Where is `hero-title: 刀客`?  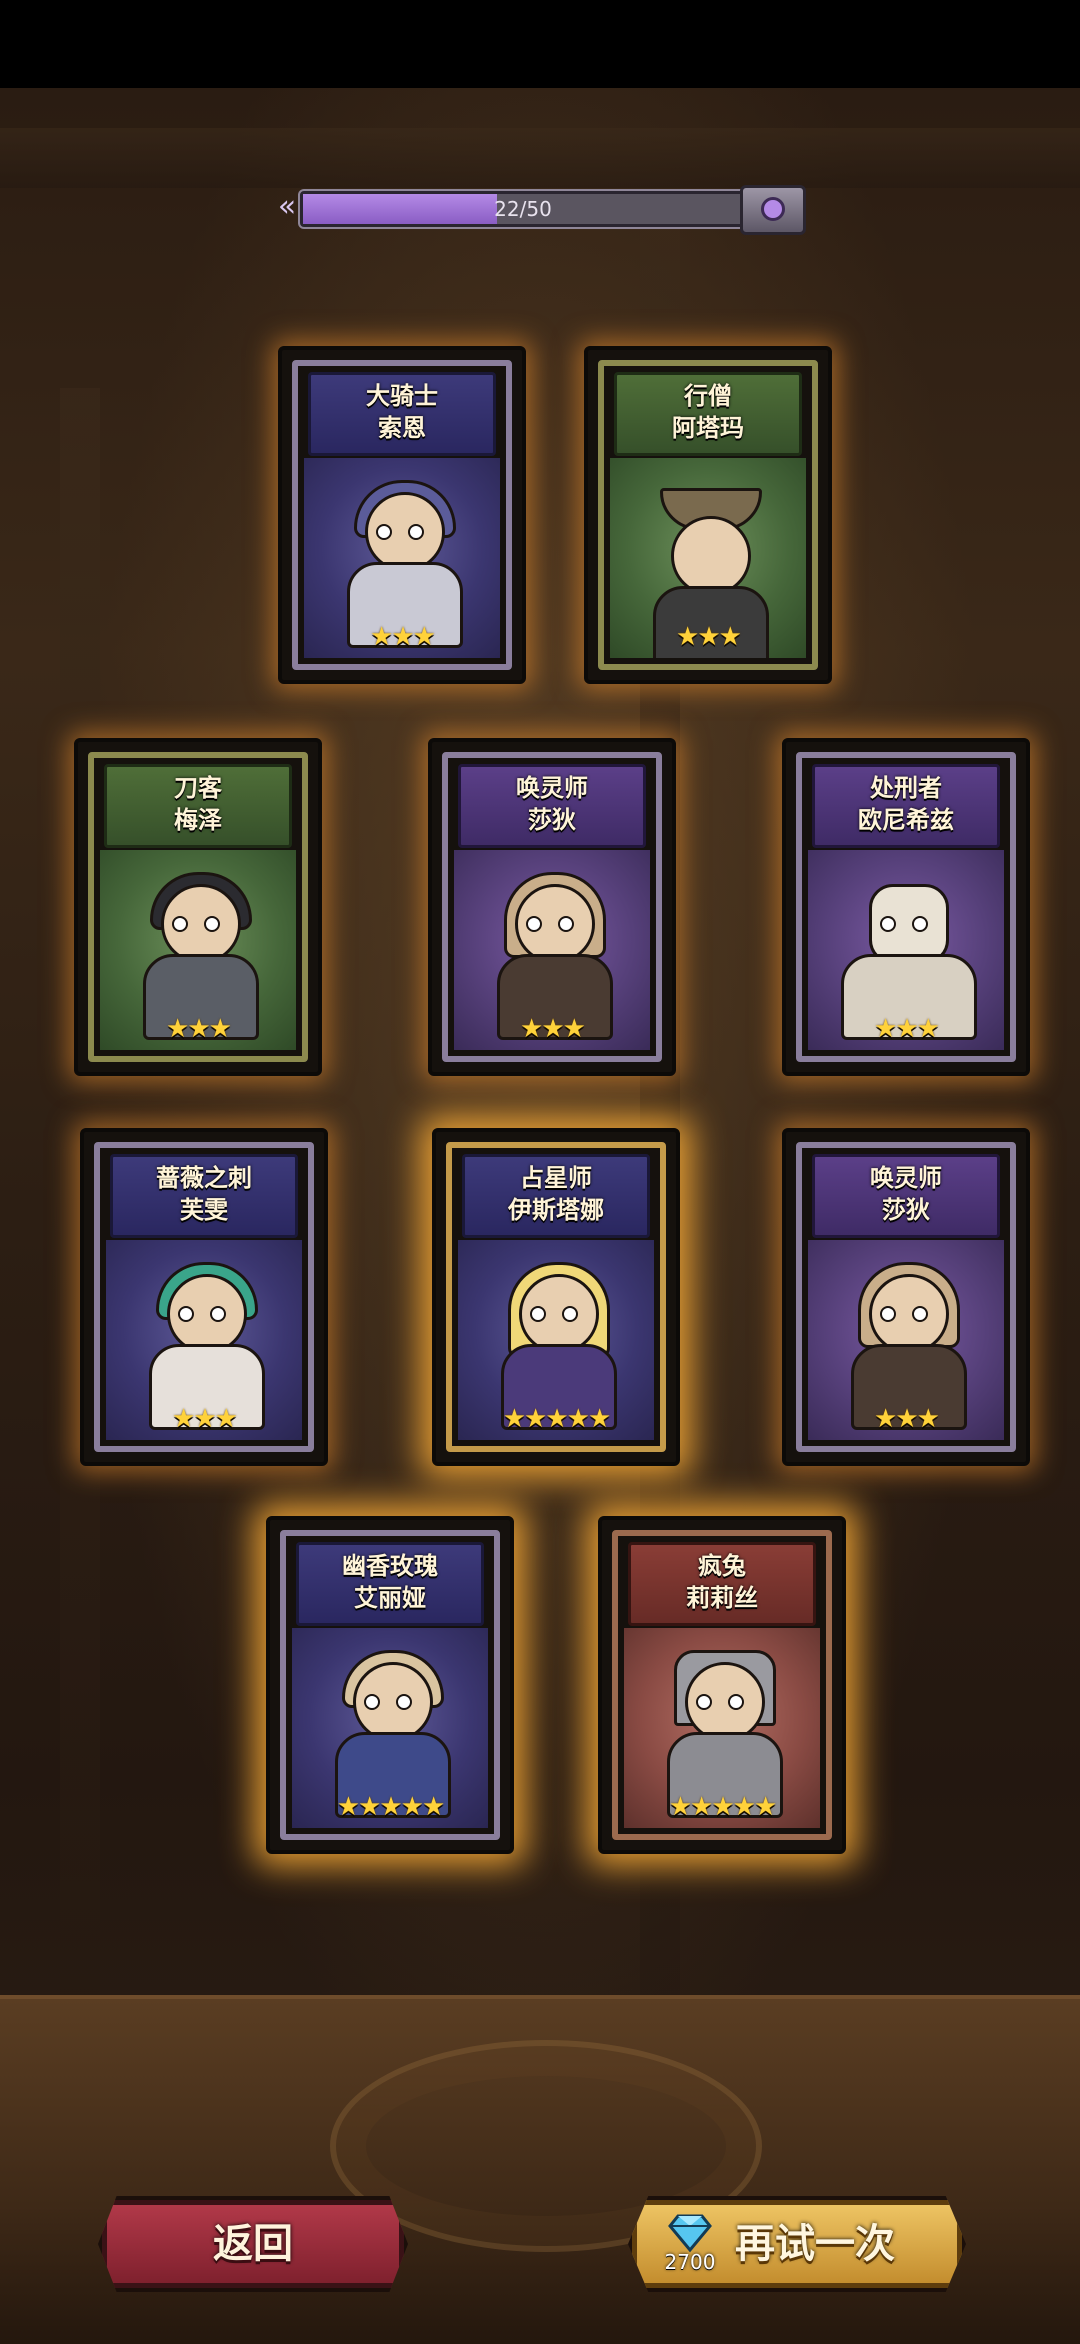 hero-title: 刀客 is located at coordinates (198, 788).